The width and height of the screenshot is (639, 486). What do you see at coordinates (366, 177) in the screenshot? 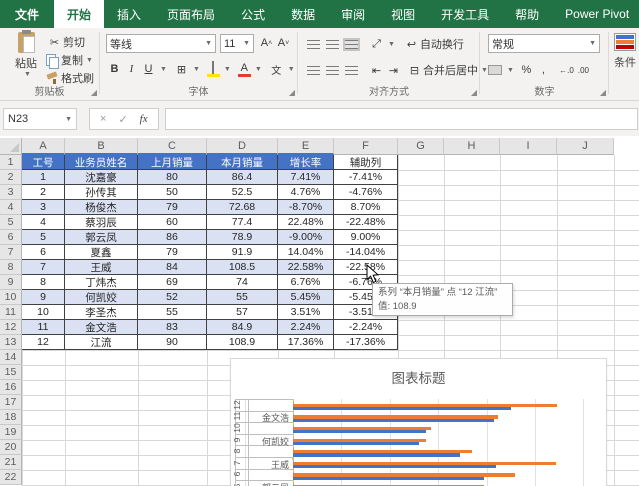
I see `table-cell-r2c5: -7.41%` at bounding box center [366, 177].